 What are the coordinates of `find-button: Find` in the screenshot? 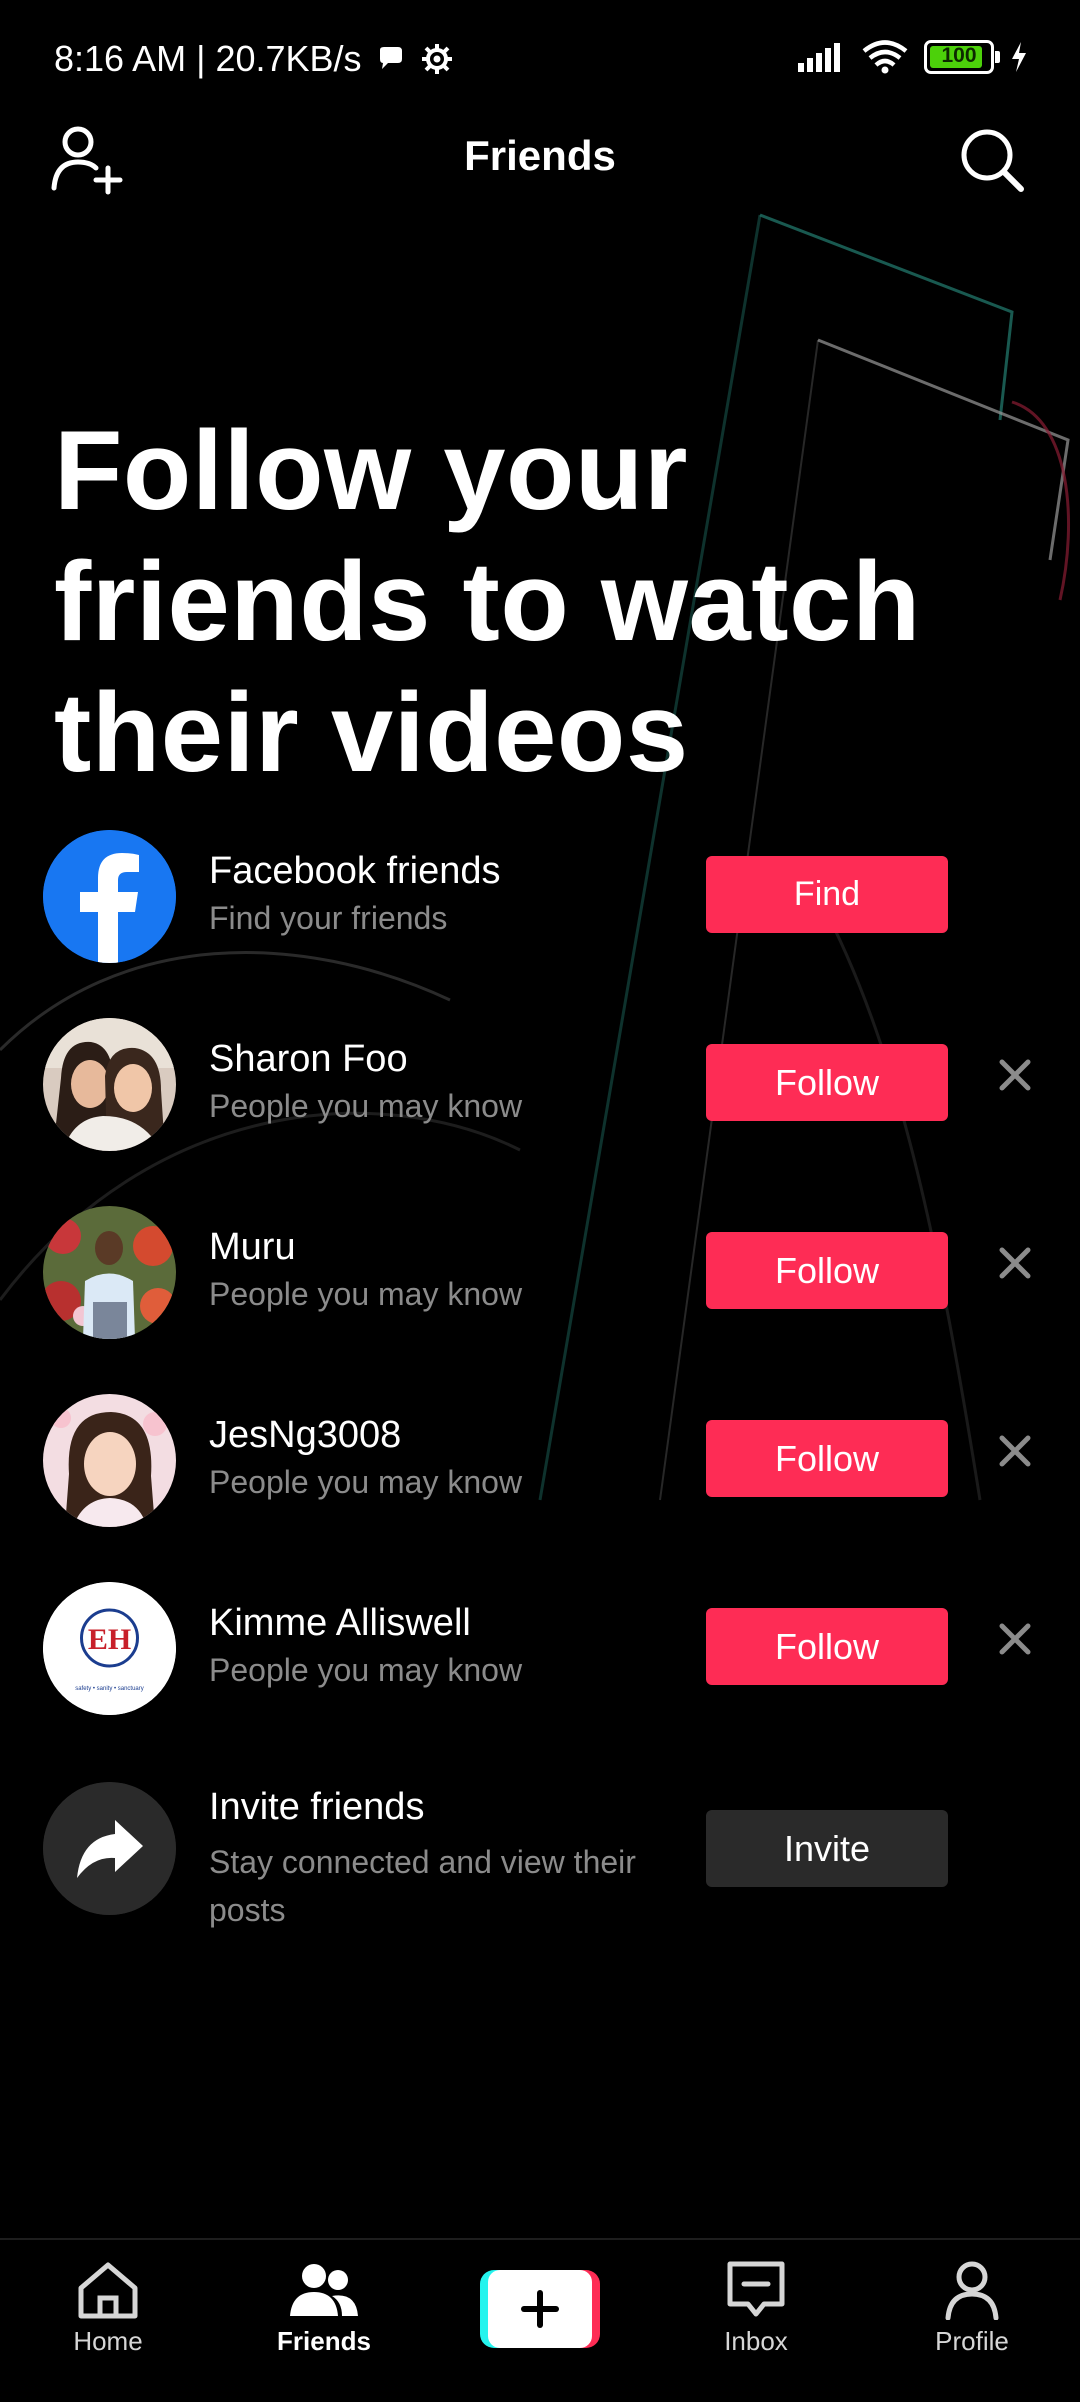 It's located at (827, 894).